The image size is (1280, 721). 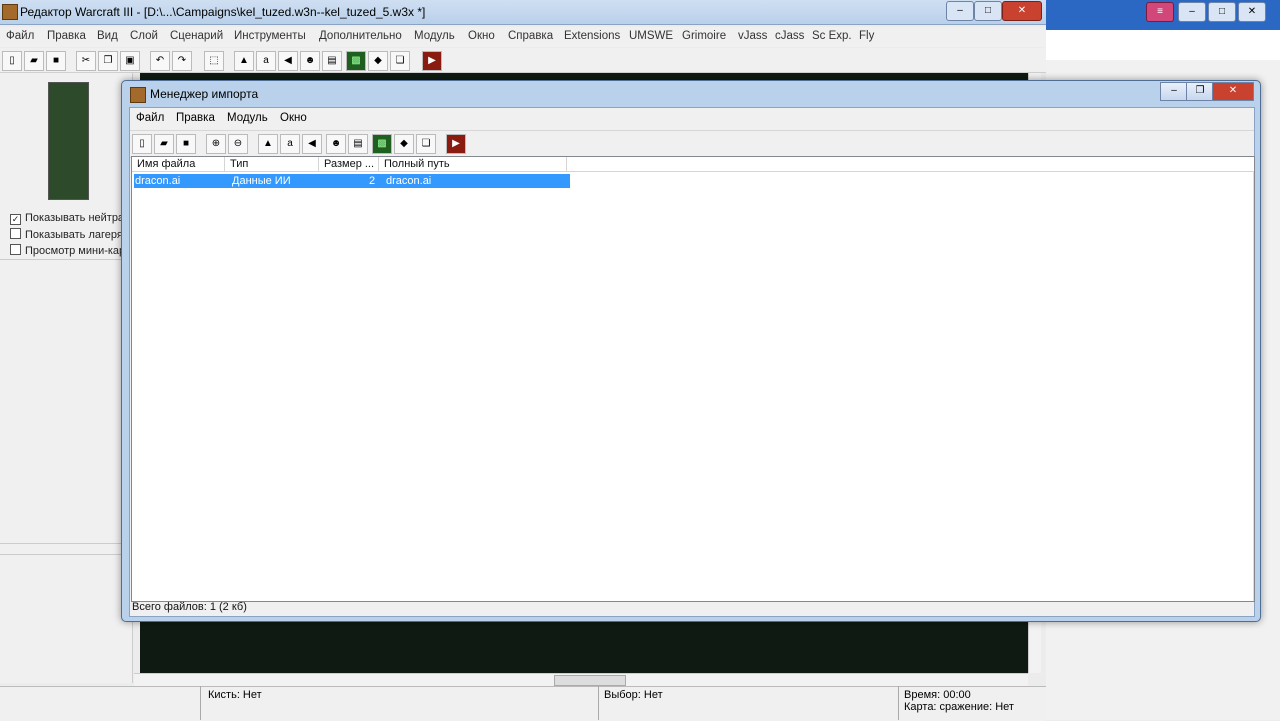 I want to click on status-time: Время: 00:00, so click(x=937, y=695).